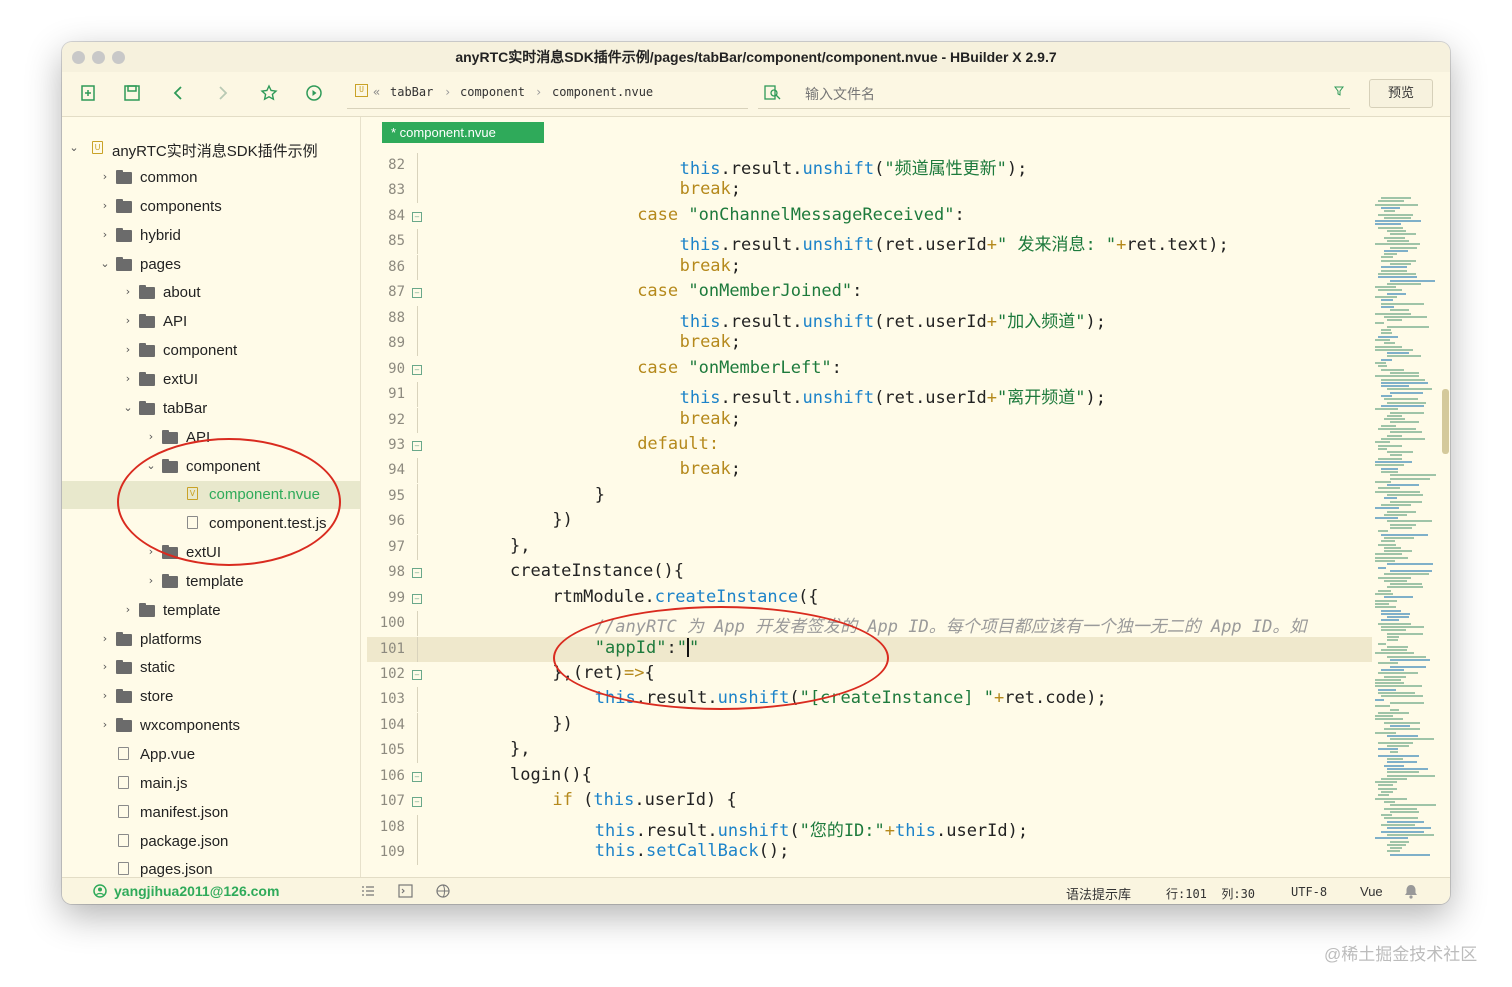  What do you see at coordinates (869, 725) in the screenshot?
I see `code-line: 104})` at bounding box center [869, 725].